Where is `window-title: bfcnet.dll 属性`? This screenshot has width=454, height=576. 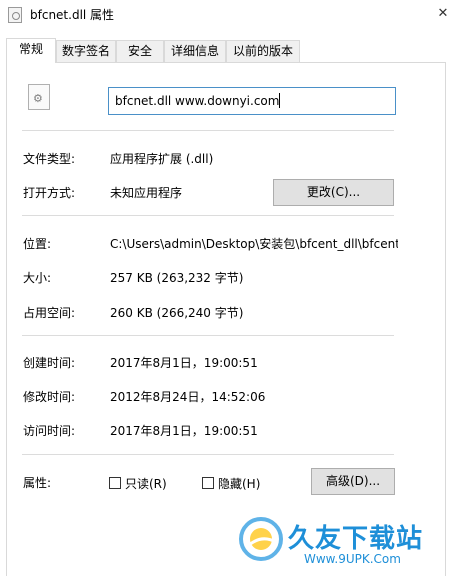
window-title: bfcnet.dll 属性 is located at coordinates (72, 15).